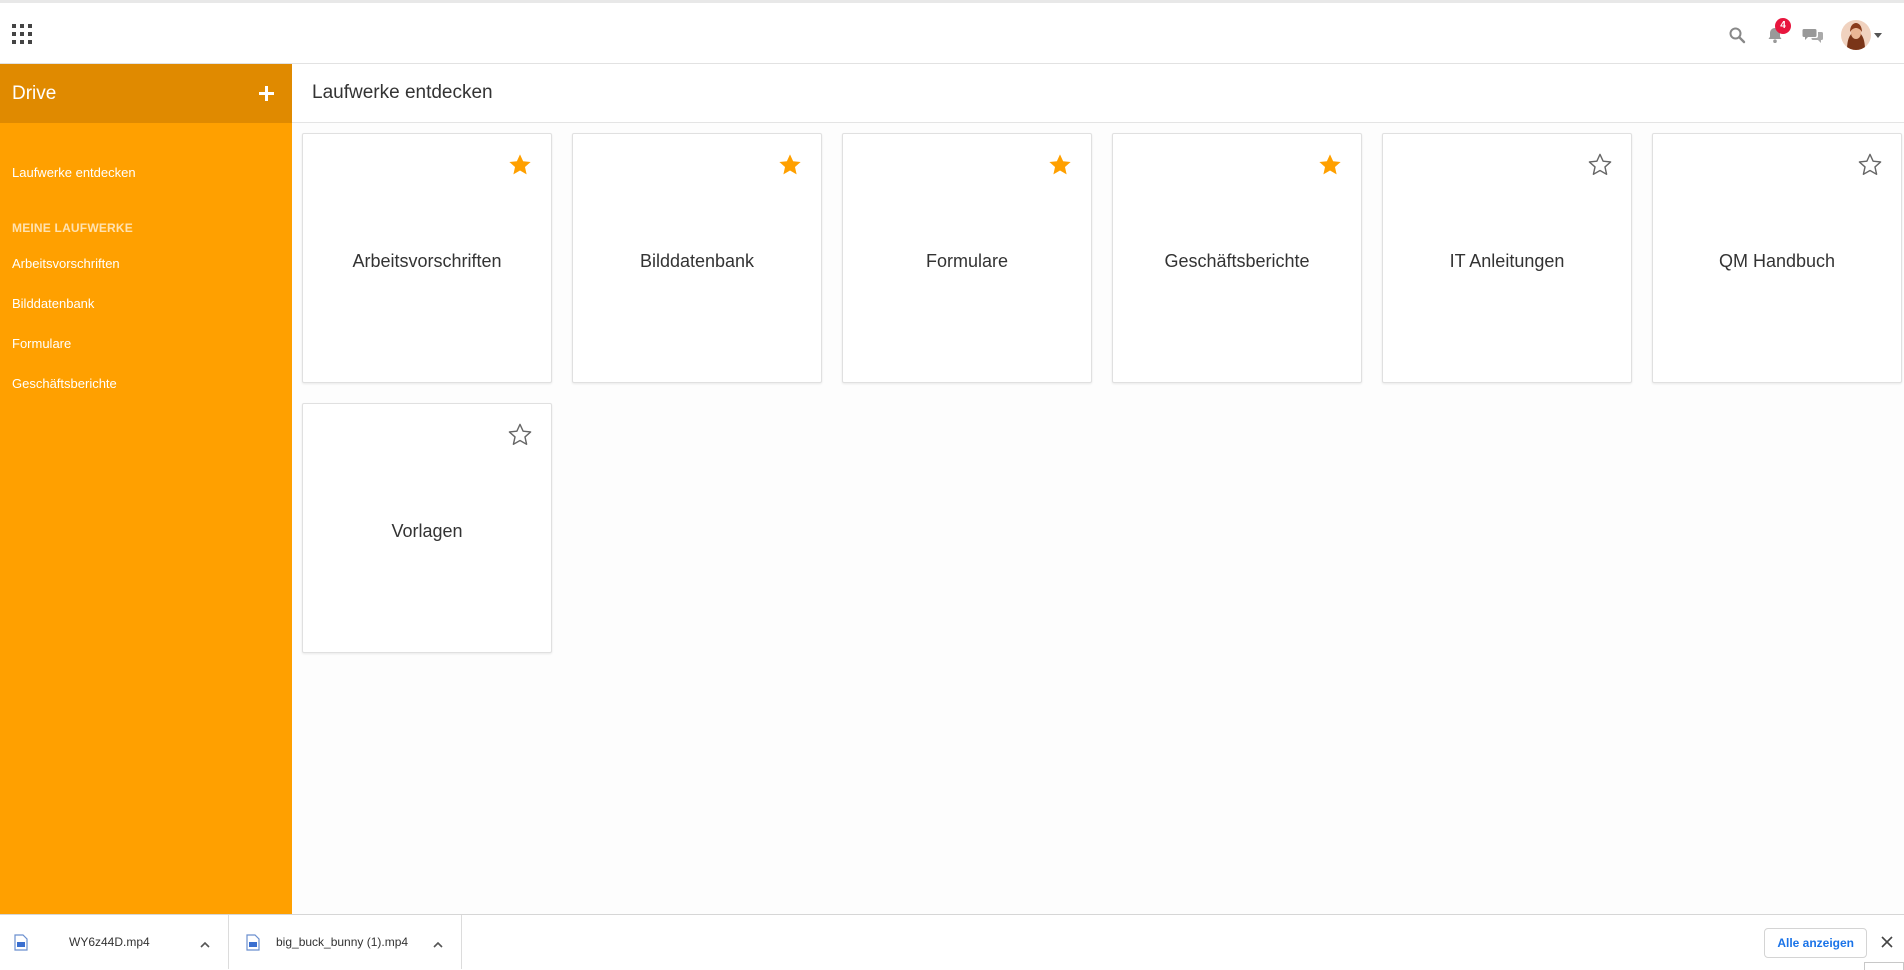 Image resolution: width=1904 pixels, height=970 pixels. Describe the element at coordinates (1783, 26) in the screenshot. I see `notification-badge: 4` at that location.